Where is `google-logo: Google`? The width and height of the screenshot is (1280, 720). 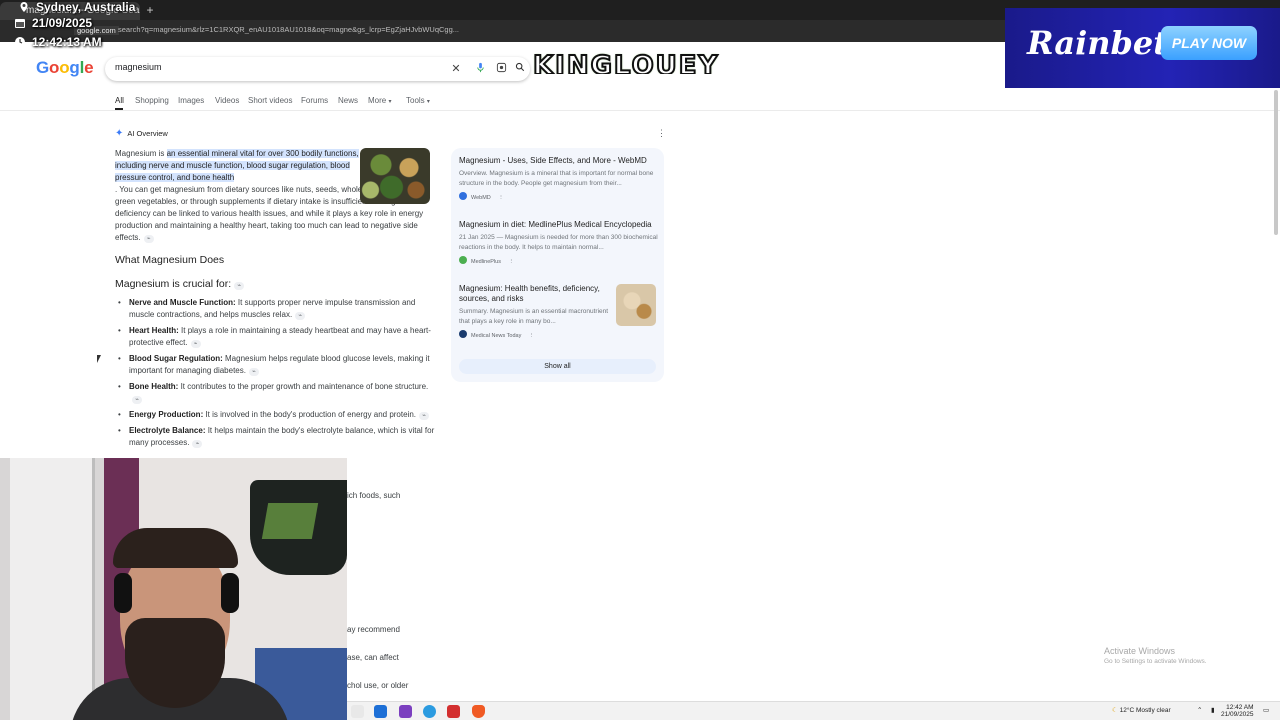 google-logo: Google is located at coordinates (65, 68).